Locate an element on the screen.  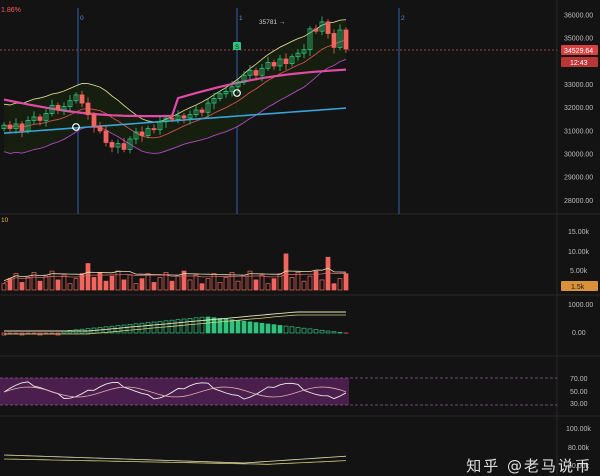
event-marker-label-0: 0 is located at coordinates (82, 18).